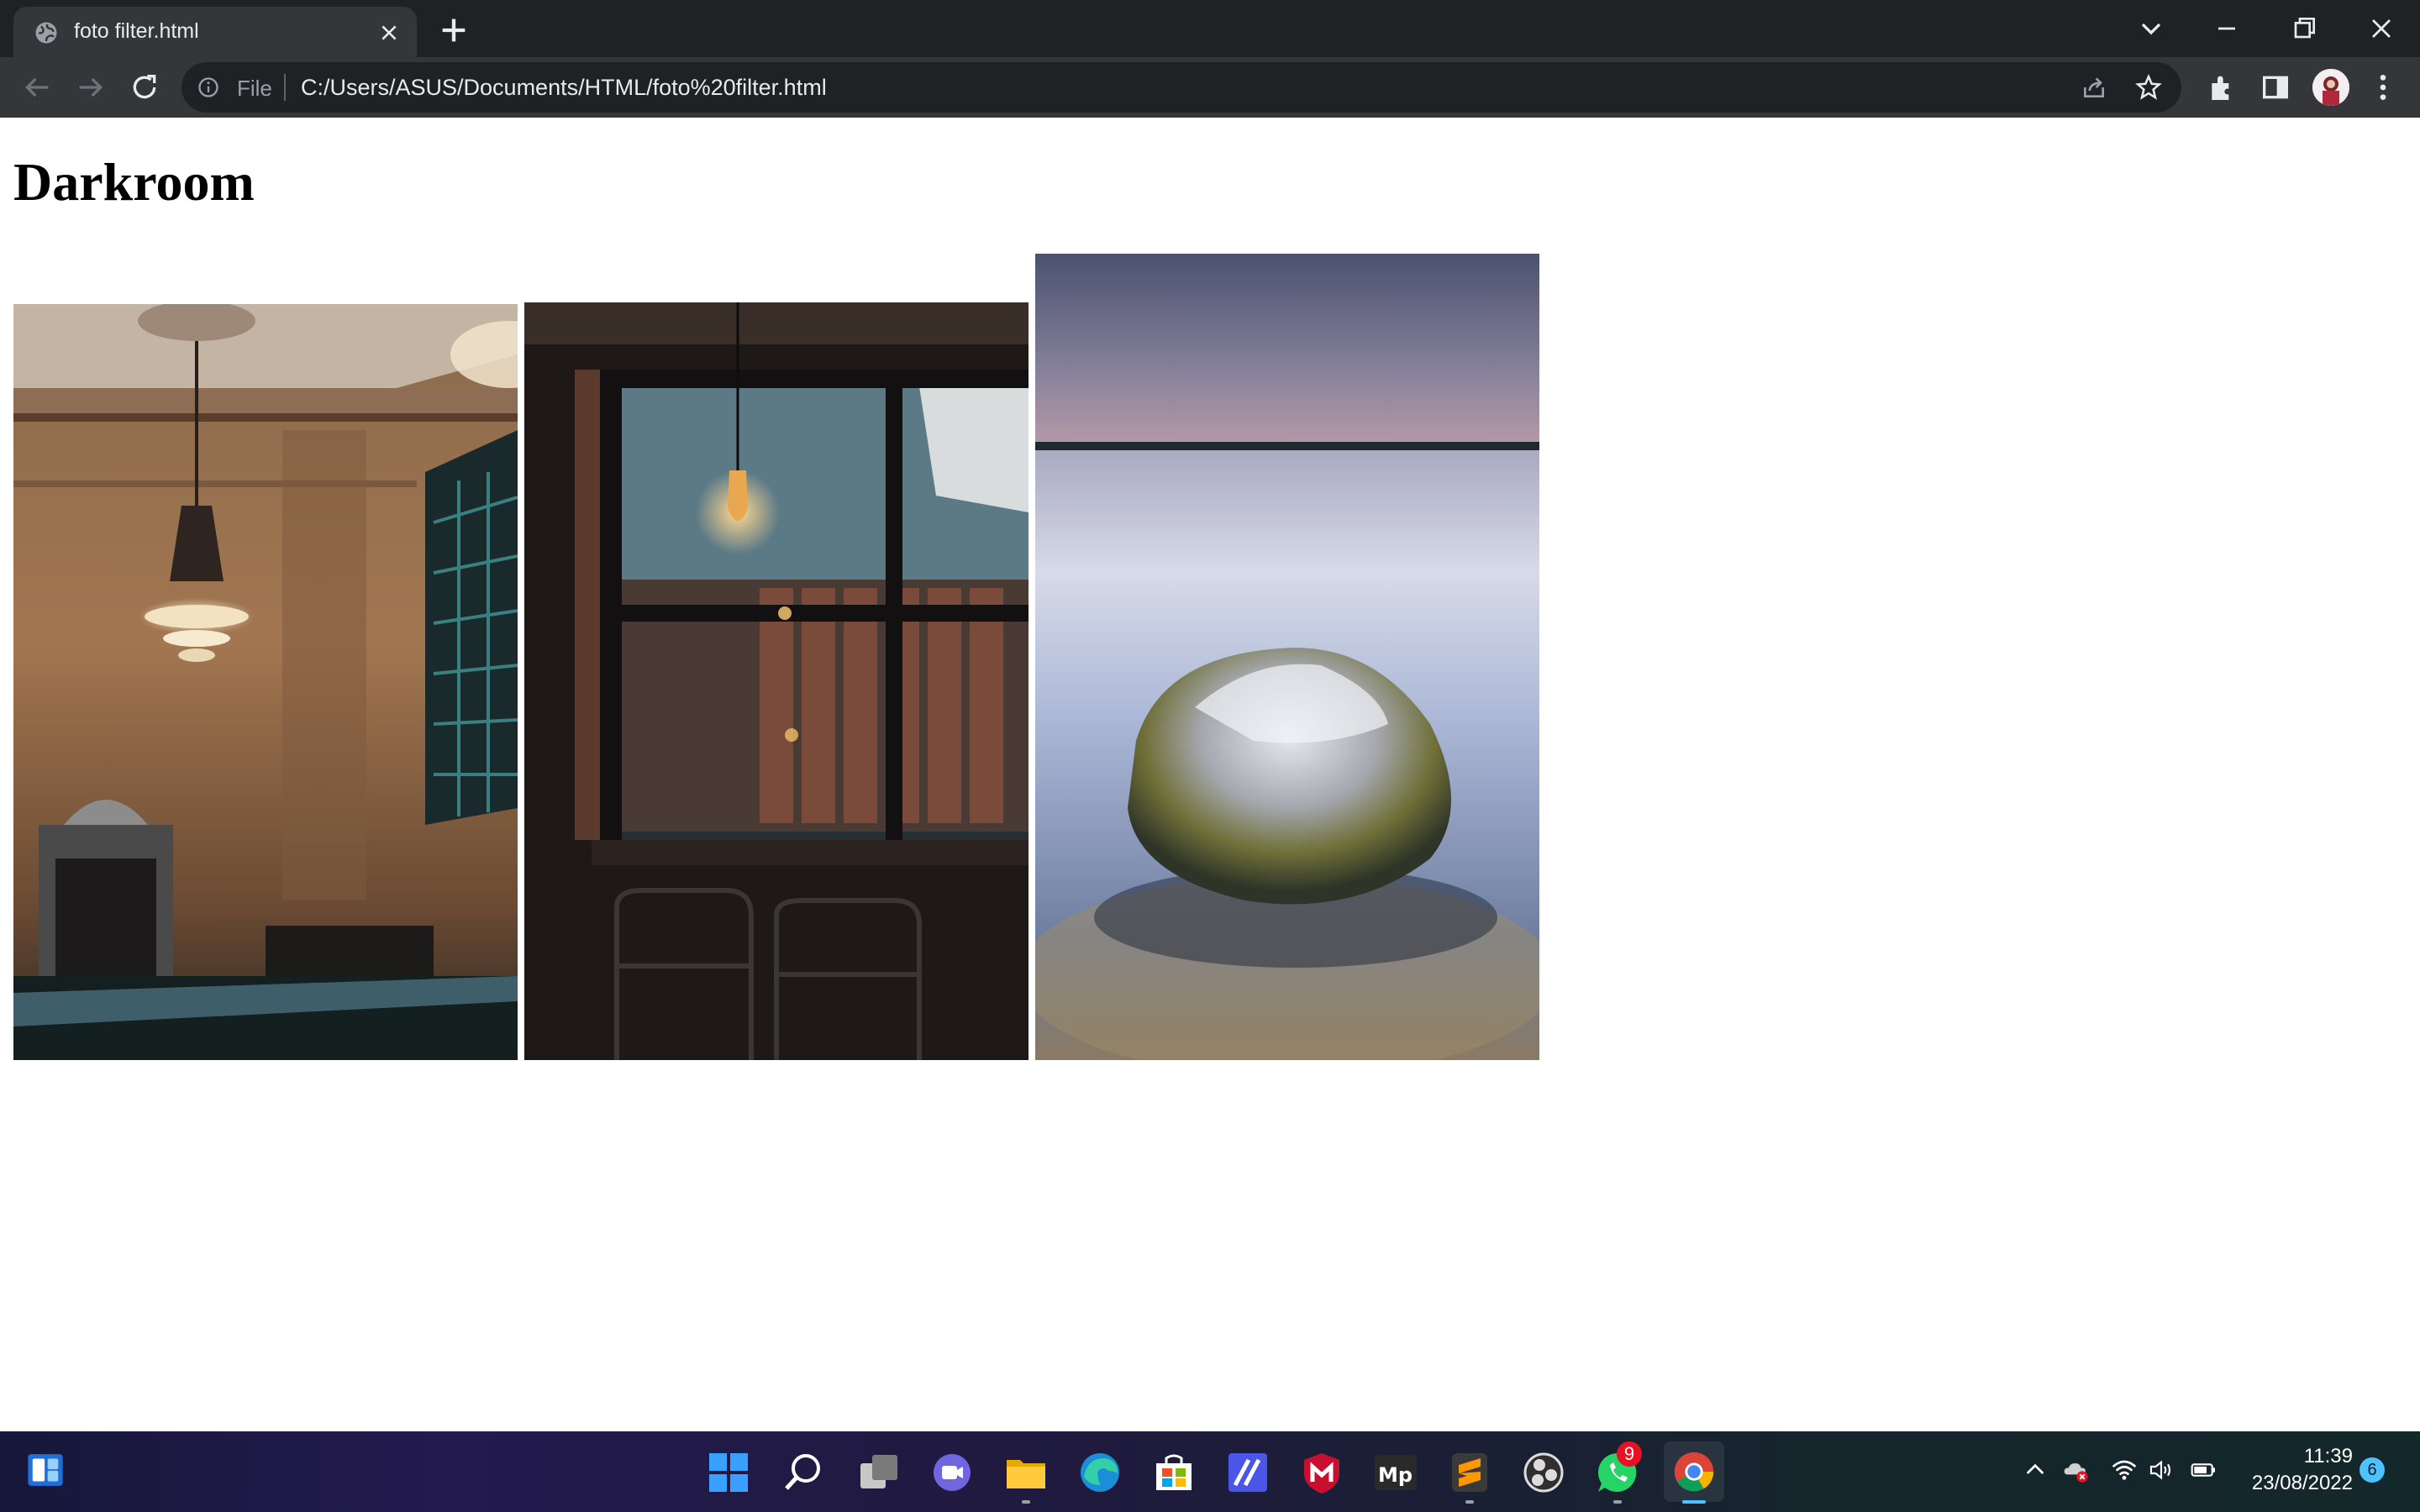 The image size is (2420, 1512). What do you see at coordinates (2221, 87) in the screenshot?
I see `extensions-icon` at bounding box center [2221, 87].